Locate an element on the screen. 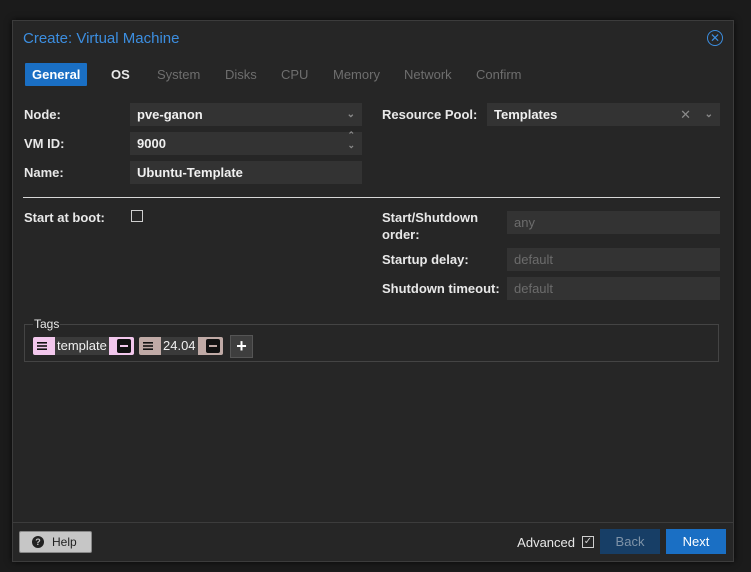  vmid-value: 9000 is located at coordinates (151, 143).